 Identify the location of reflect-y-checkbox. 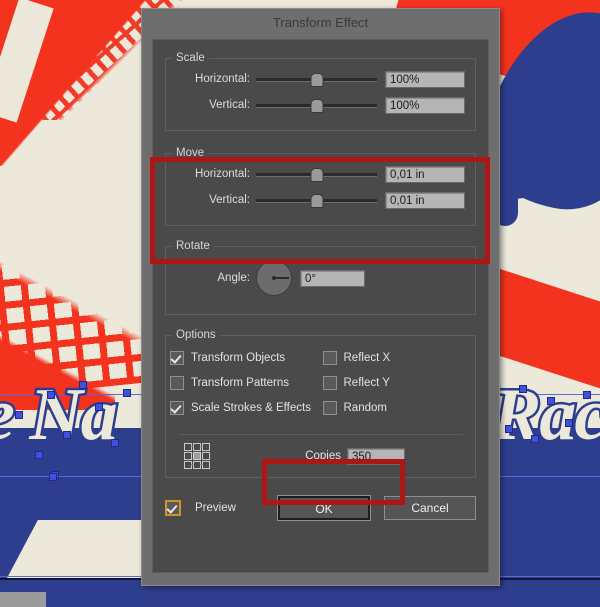
(329, 382).